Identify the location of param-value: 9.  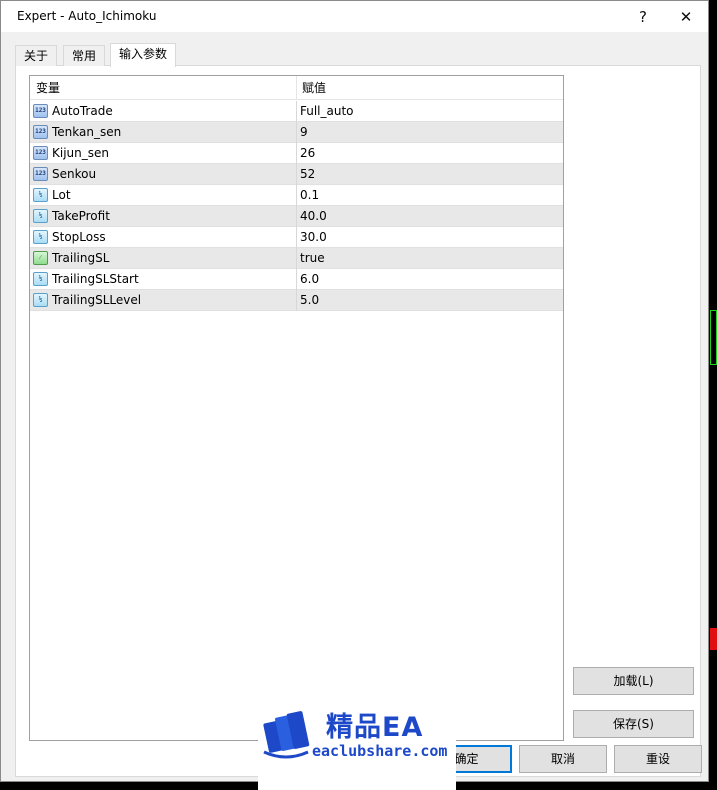
(304, 132).